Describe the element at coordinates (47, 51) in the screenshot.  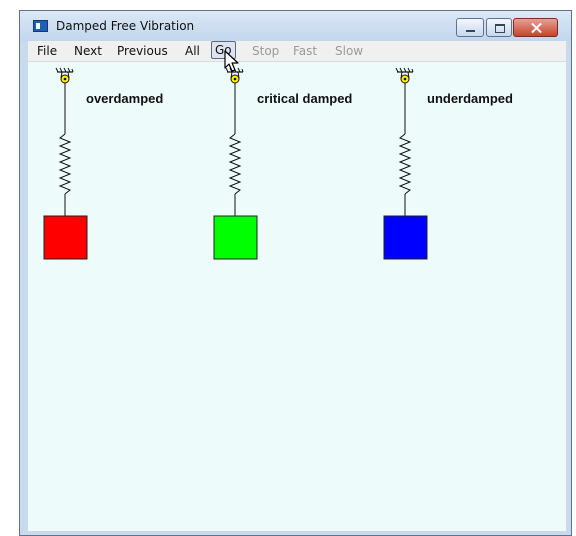
I see `menu-file: File` at that location.